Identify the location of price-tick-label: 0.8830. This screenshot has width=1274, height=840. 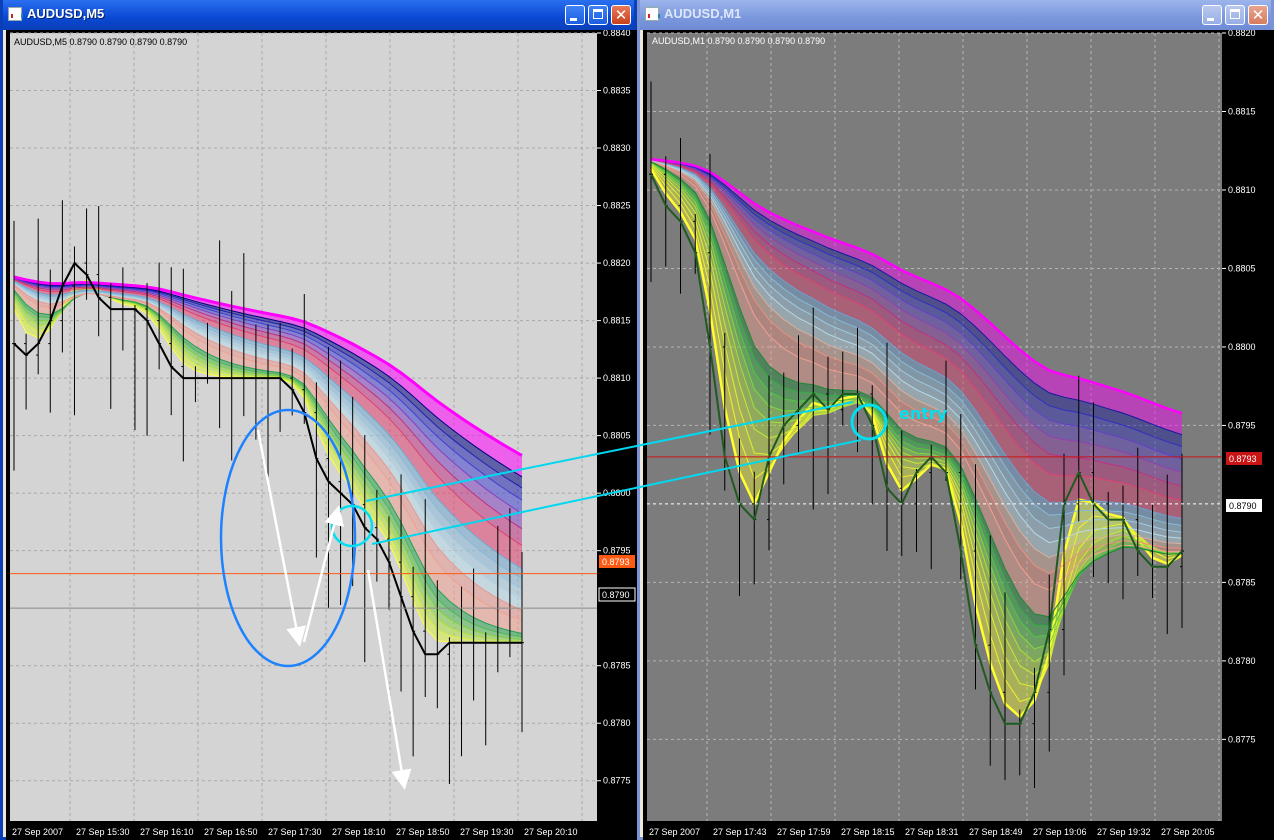
(617, 148).